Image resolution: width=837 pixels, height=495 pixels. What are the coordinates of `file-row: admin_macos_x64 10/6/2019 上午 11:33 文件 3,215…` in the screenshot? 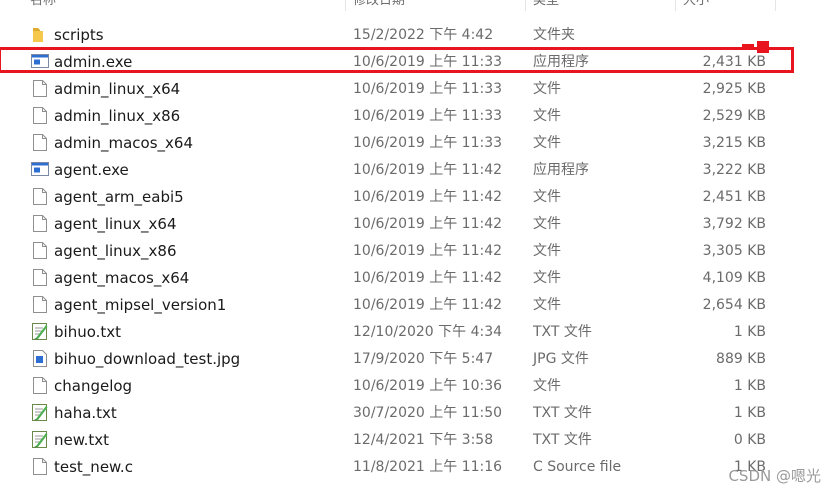 It's located at (418, 142).